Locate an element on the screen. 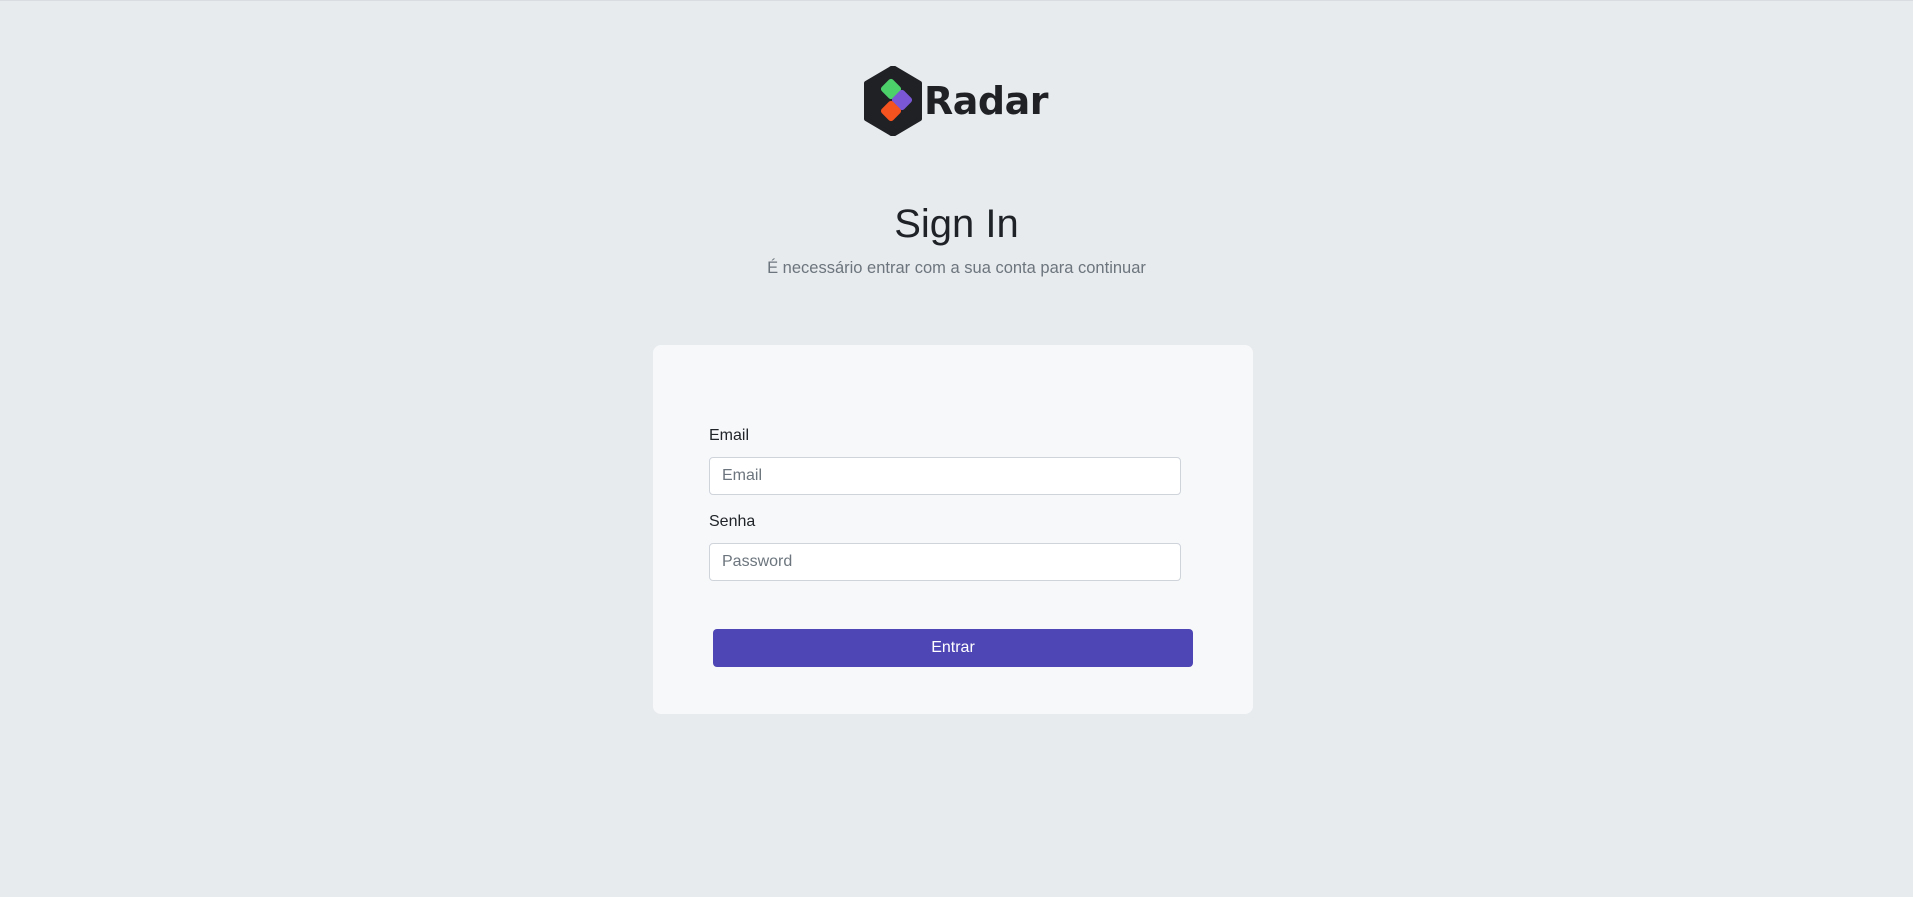 The width and height of the screenshot is (1913, 897). email-label: Email is located at coordinates (729, 435).